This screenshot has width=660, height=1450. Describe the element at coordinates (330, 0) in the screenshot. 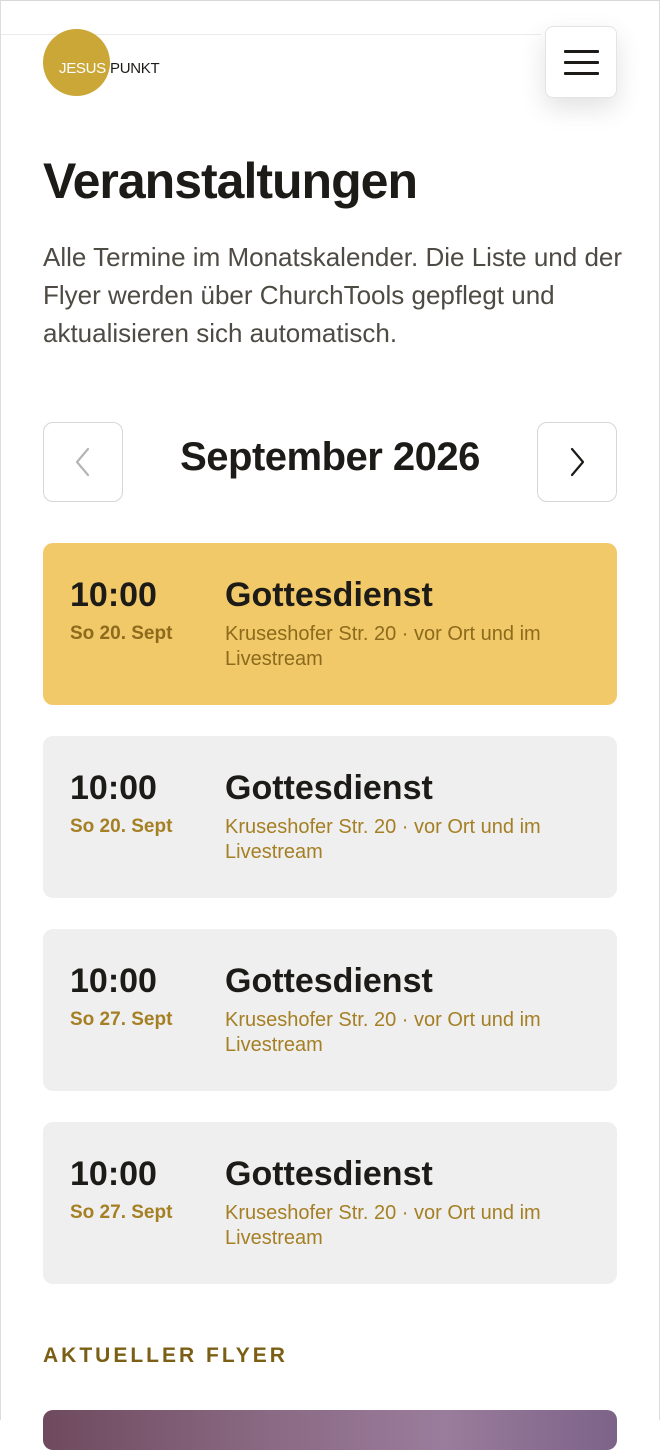

I see `top-border` at that location.